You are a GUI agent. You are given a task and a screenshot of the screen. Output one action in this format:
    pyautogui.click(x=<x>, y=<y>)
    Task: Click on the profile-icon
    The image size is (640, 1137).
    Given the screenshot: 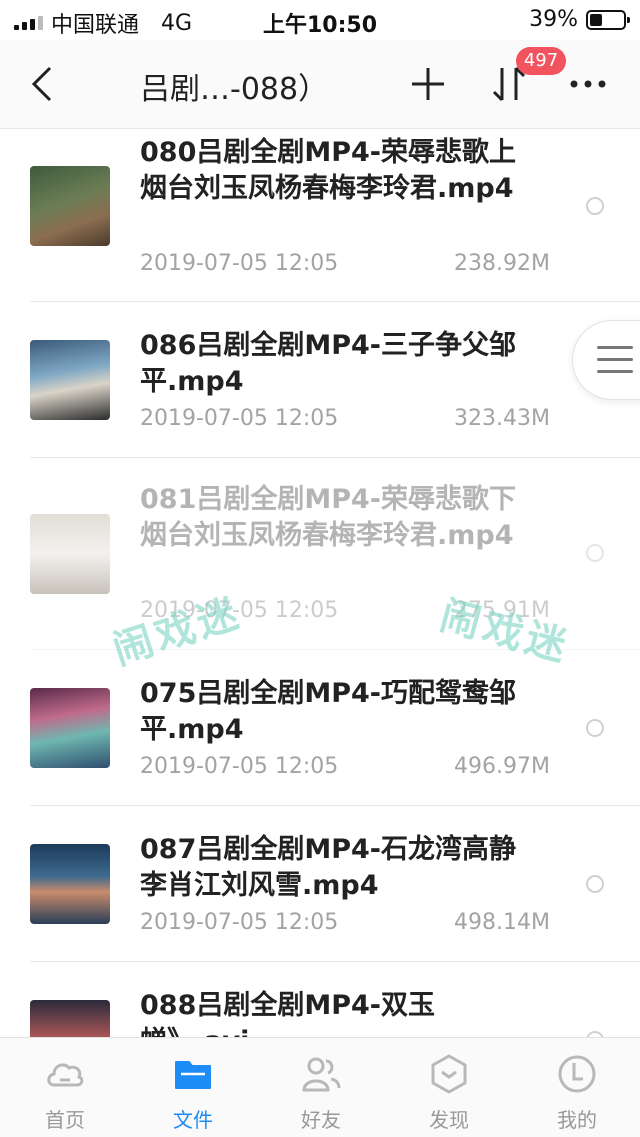 What is the action you would take?
    pyautogui.click(x=577, y=1074)
    